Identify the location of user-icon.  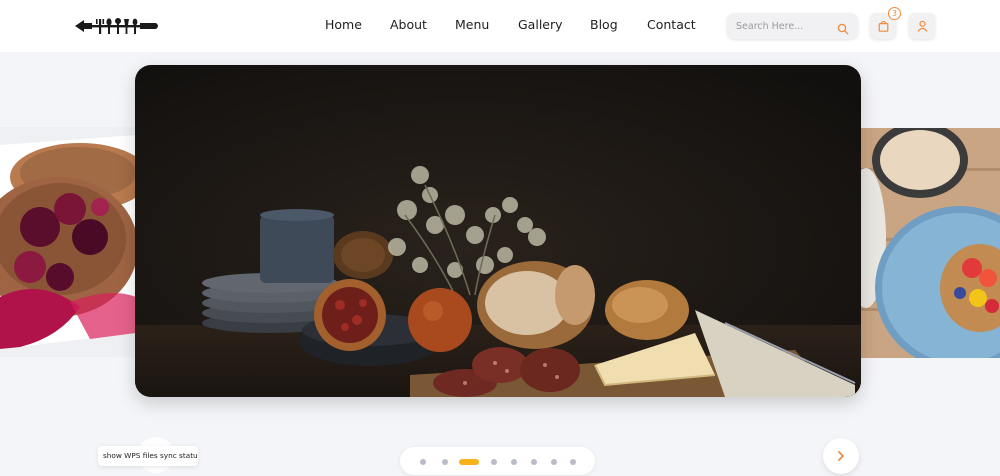
(922, 26).